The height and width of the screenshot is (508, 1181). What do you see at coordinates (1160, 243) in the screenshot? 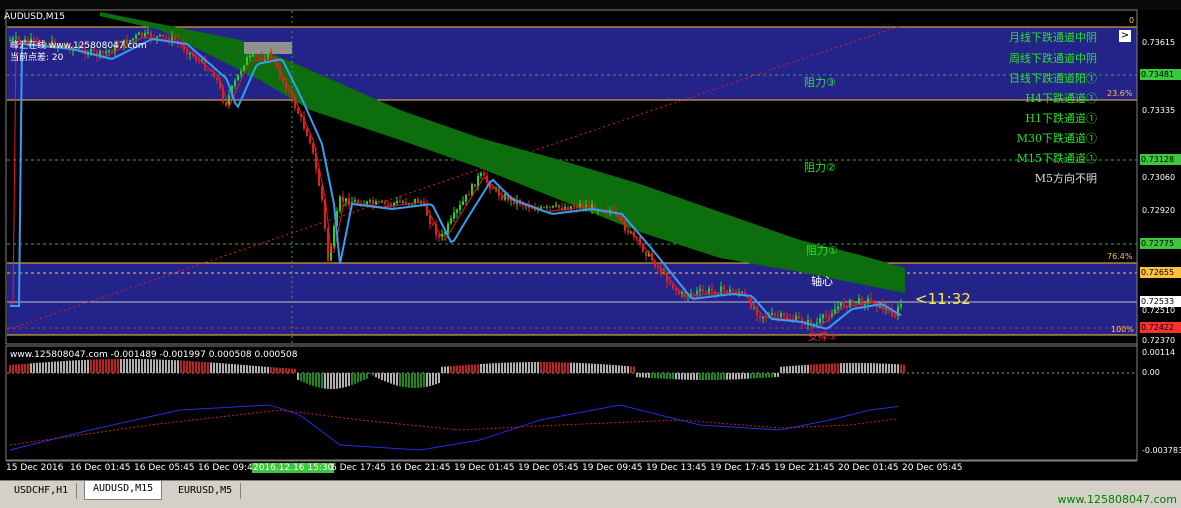
I see `price-tag: 0.72775` at bounding box center [1160, 243].